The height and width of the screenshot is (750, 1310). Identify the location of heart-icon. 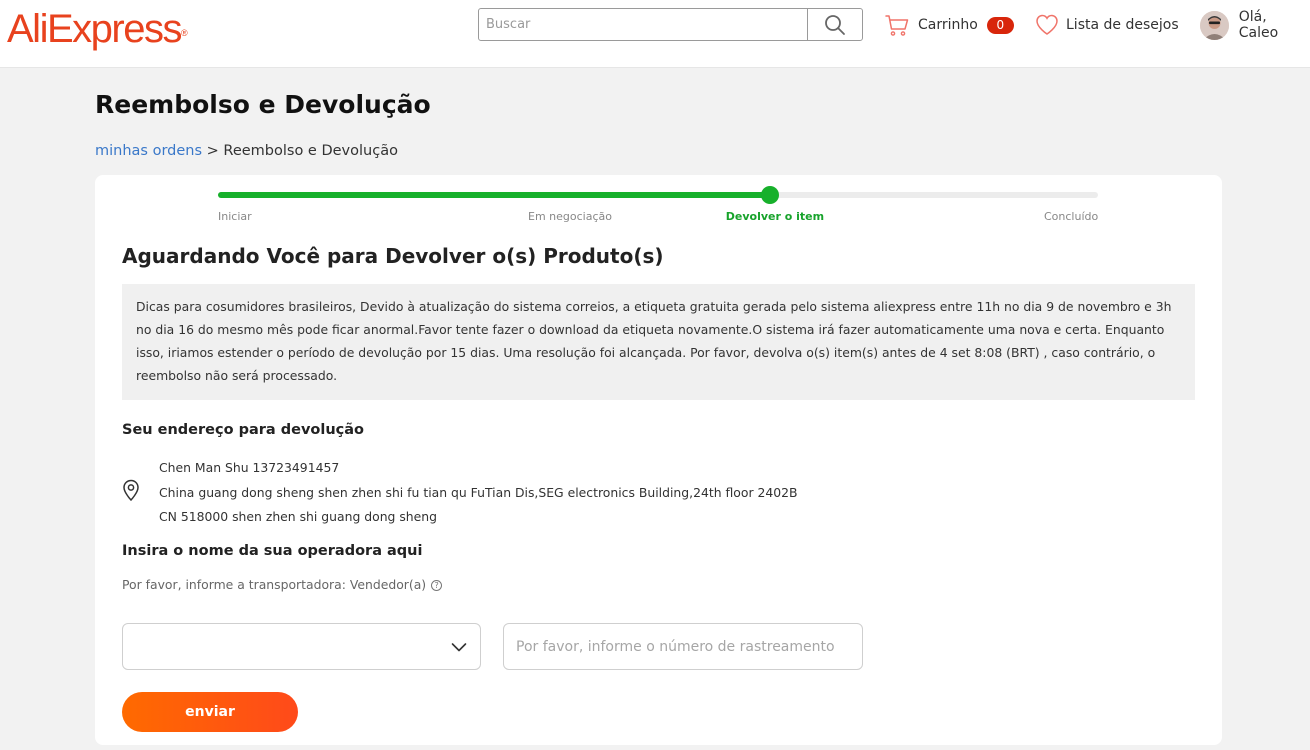
(1047, 24).